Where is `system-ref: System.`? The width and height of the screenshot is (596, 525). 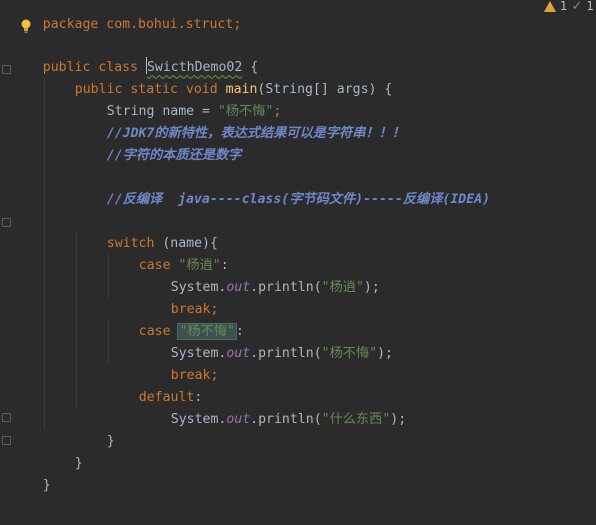
system-ref: System. is located at coordinates (198, 419).